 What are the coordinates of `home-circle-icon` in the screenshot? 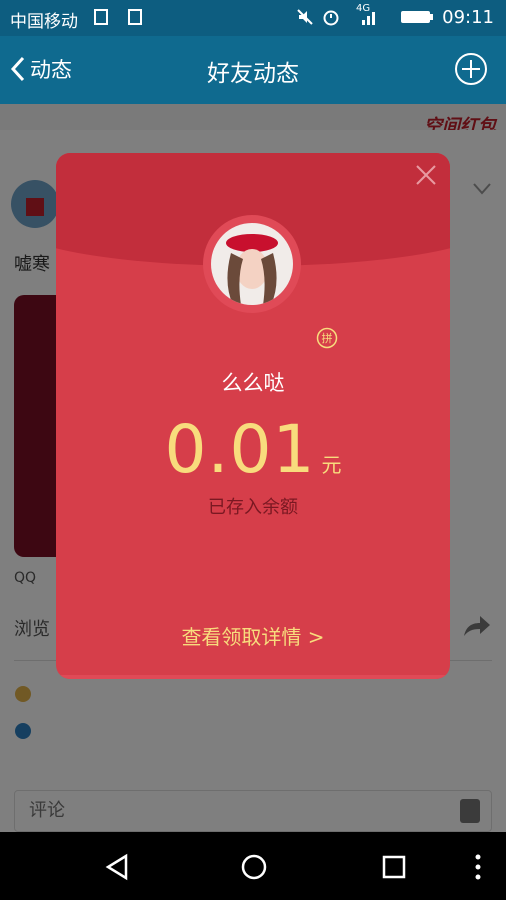 It's located at (254, 867).